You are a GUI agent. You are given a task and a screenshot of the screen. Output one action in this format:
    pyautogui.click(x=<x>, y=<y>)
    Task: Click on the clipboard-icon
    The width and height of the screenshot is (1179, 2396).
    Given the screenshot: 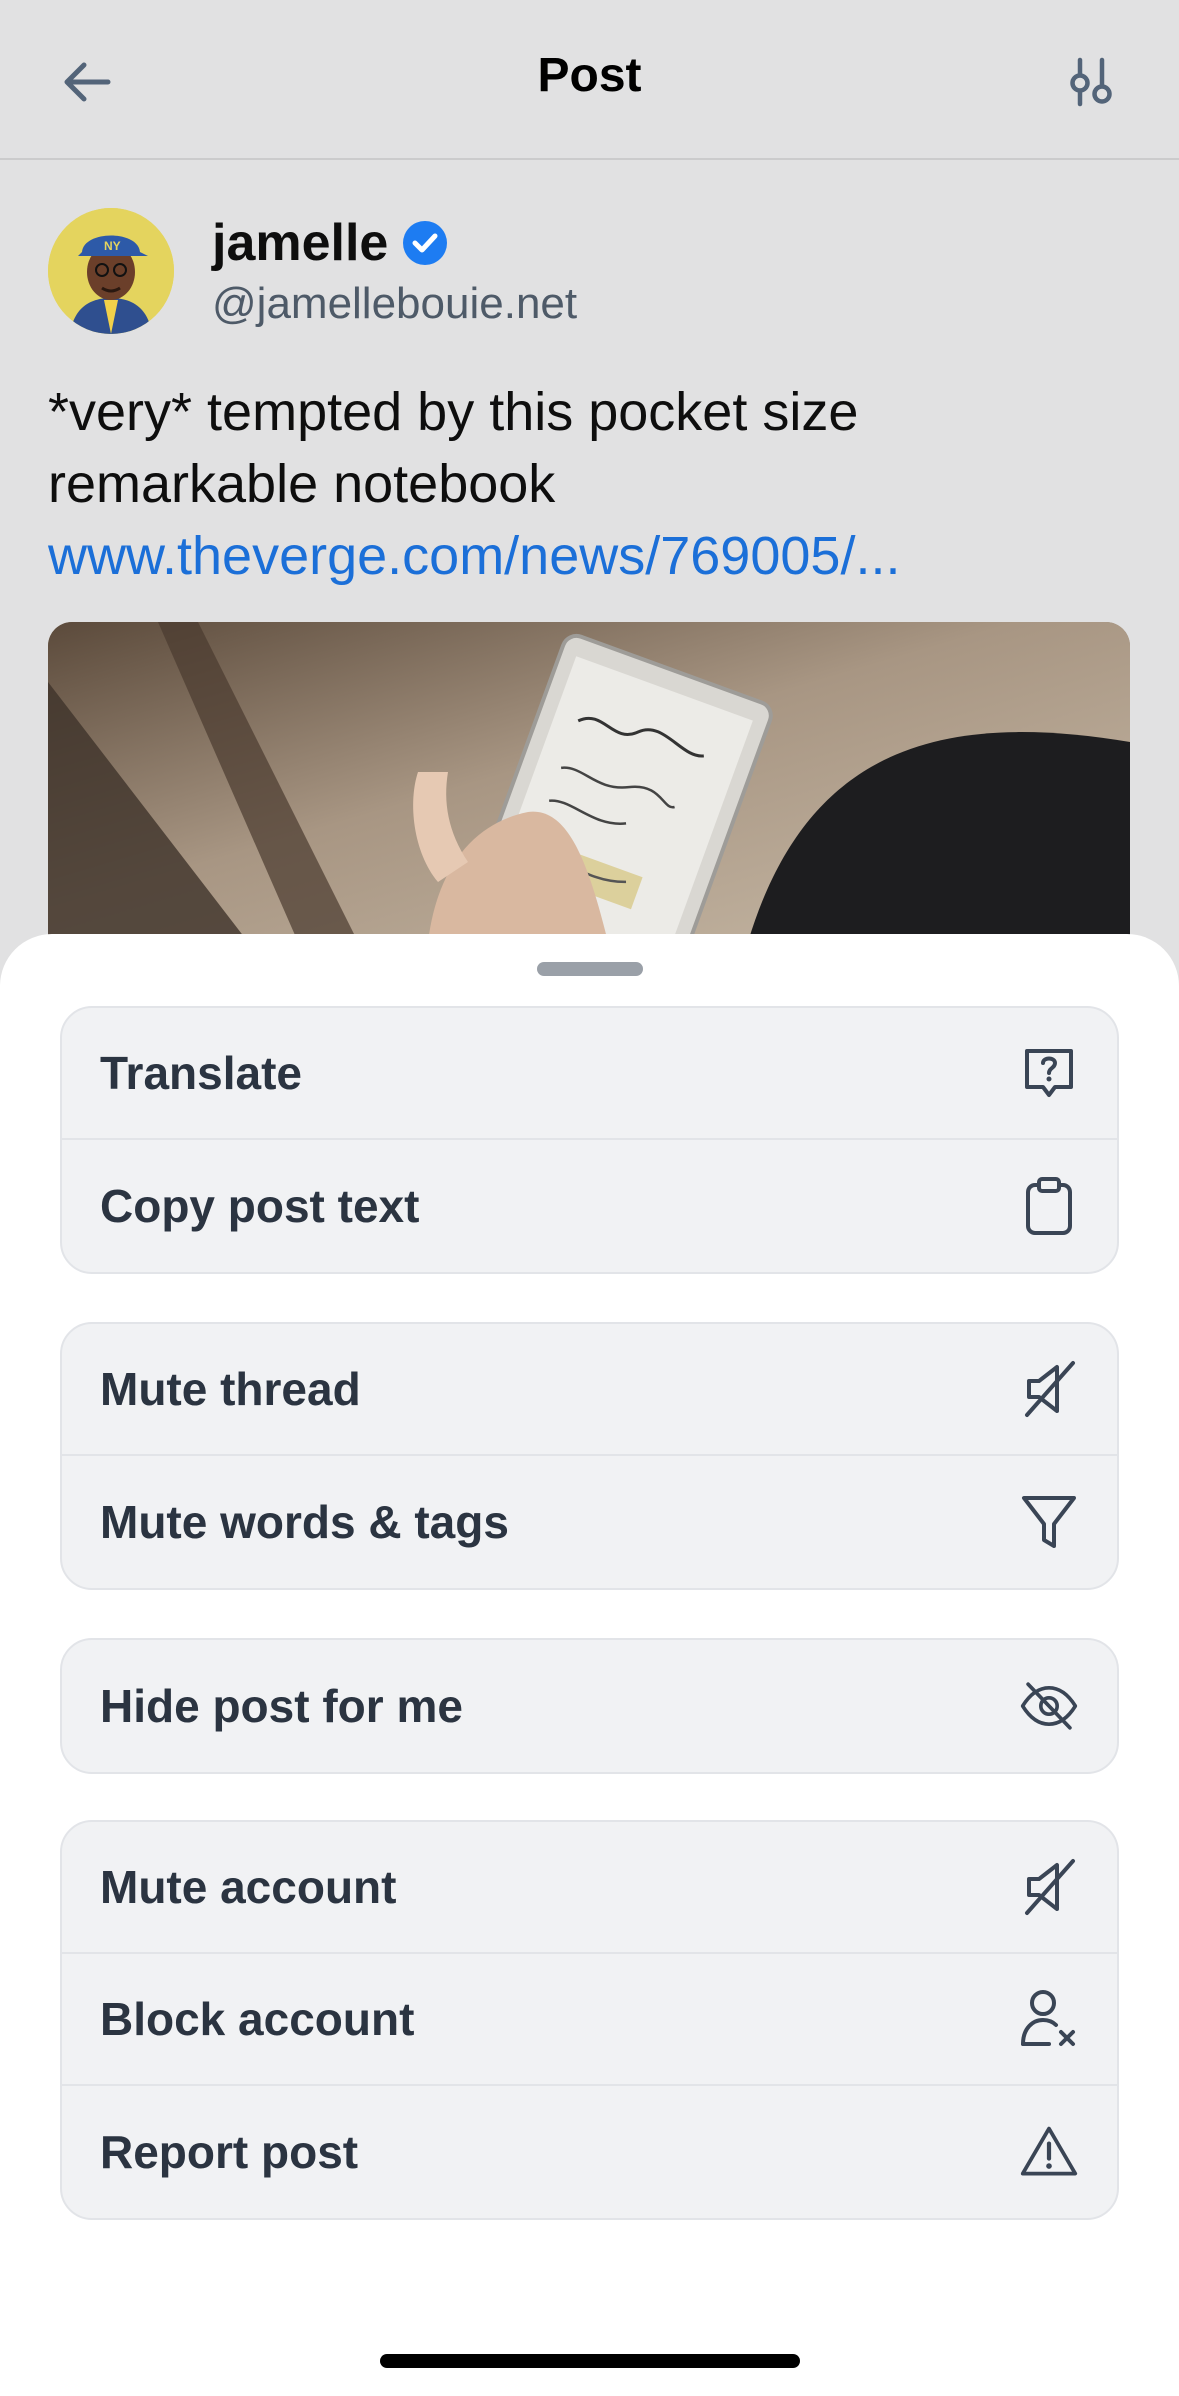 What is the action you would take?
    pyautogui.click(x=1049, y=1206)
    